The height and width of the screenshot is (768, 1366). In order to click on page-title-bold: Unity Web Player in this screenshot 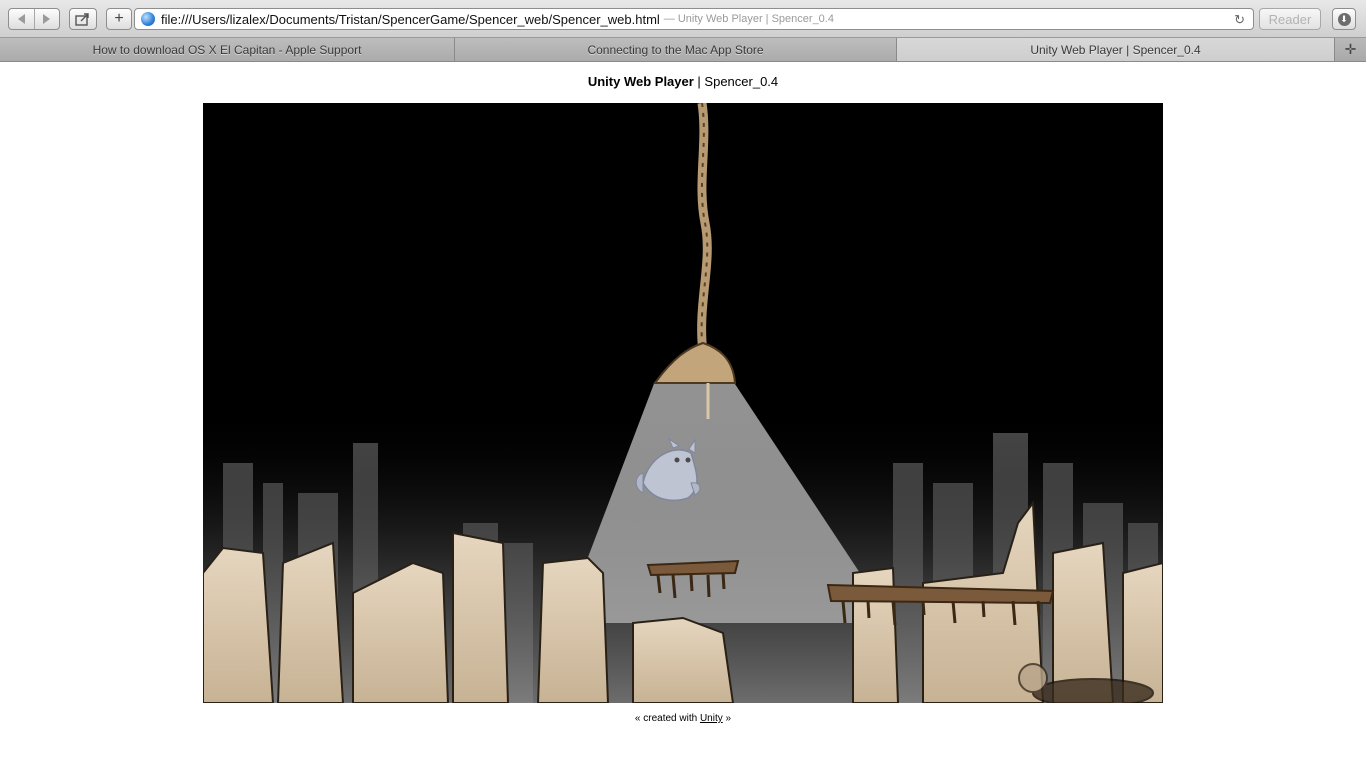, I will do `click(640, 81)`.